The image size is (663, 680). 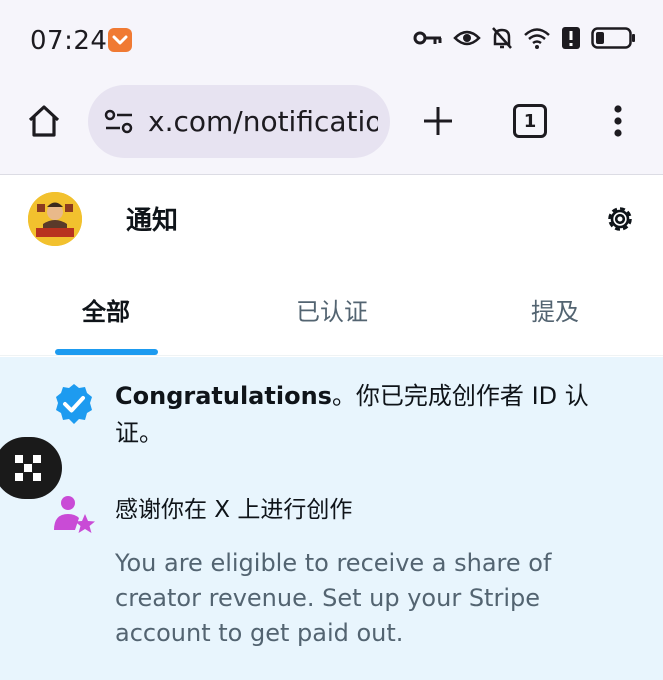 I want to click on tab-verified-label: 已认证, so click(x=332, y=312).